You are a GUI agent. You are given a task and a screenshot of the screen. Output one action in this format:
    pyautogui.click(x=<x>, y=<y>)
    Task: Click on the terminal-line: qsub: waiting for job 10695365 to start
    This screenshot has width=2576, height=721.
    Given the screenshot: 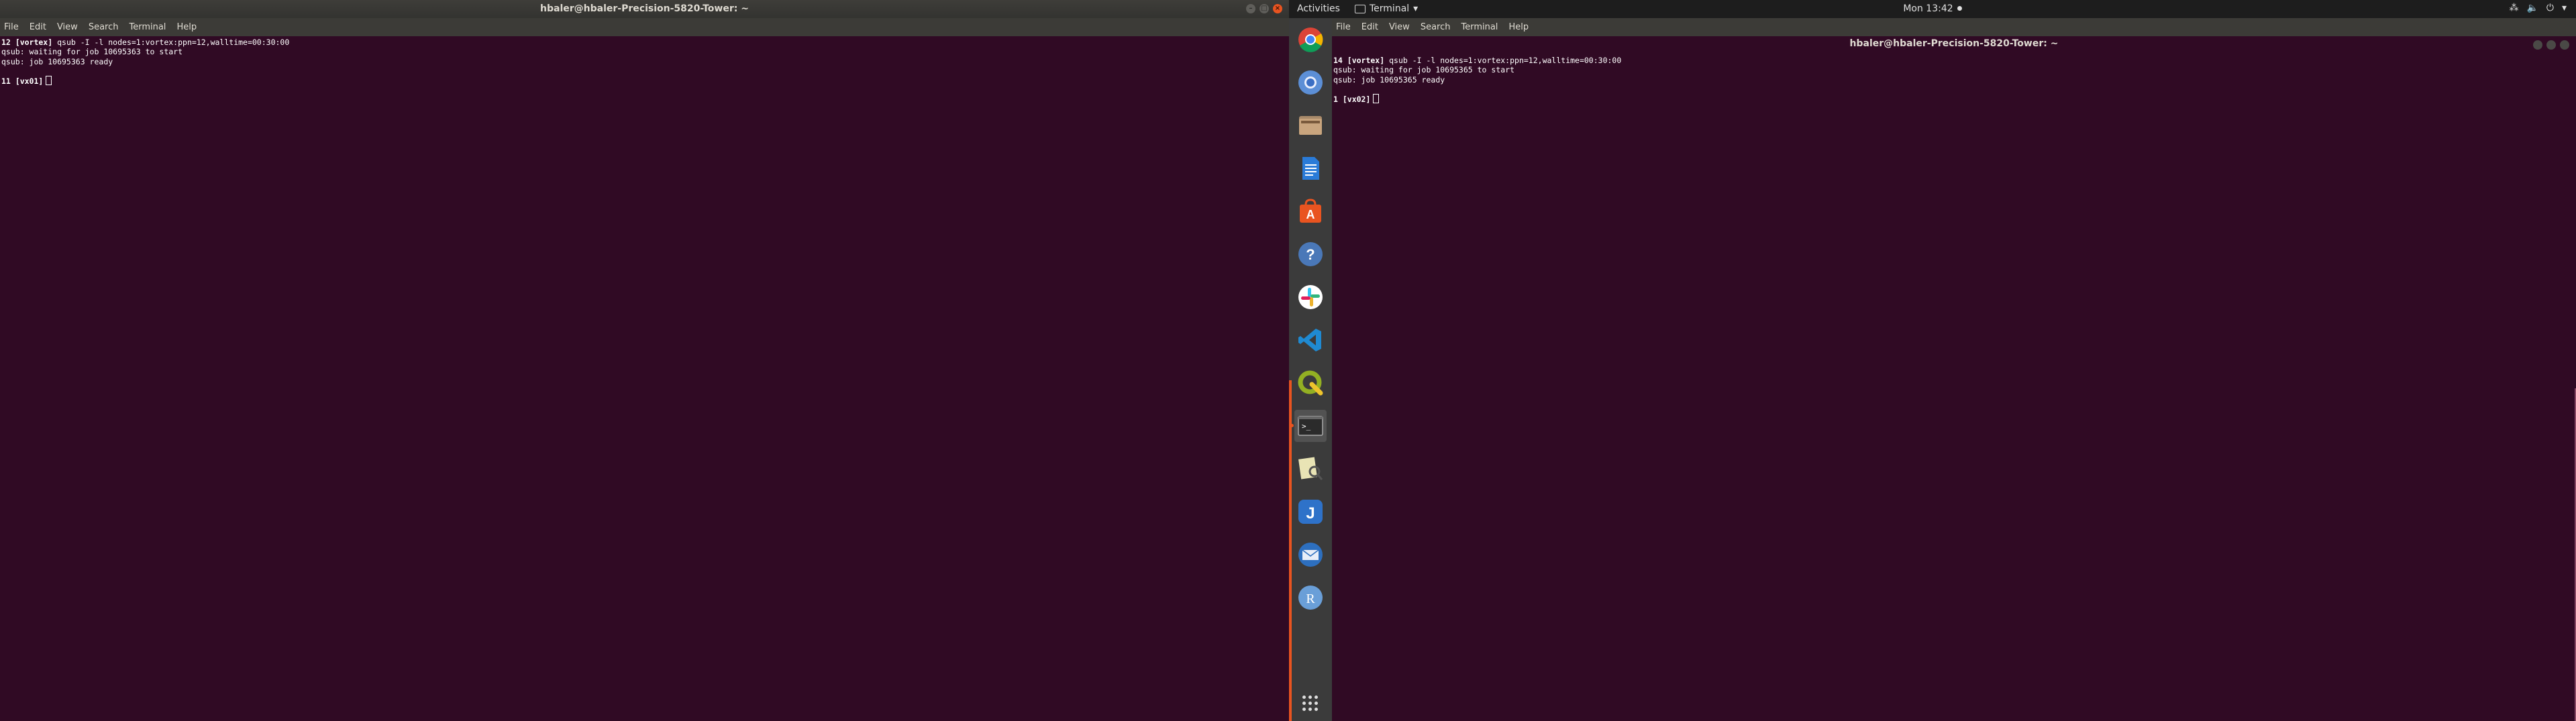 What is the action you would take?
    pyautogui.click(x=1424, y=70)
    